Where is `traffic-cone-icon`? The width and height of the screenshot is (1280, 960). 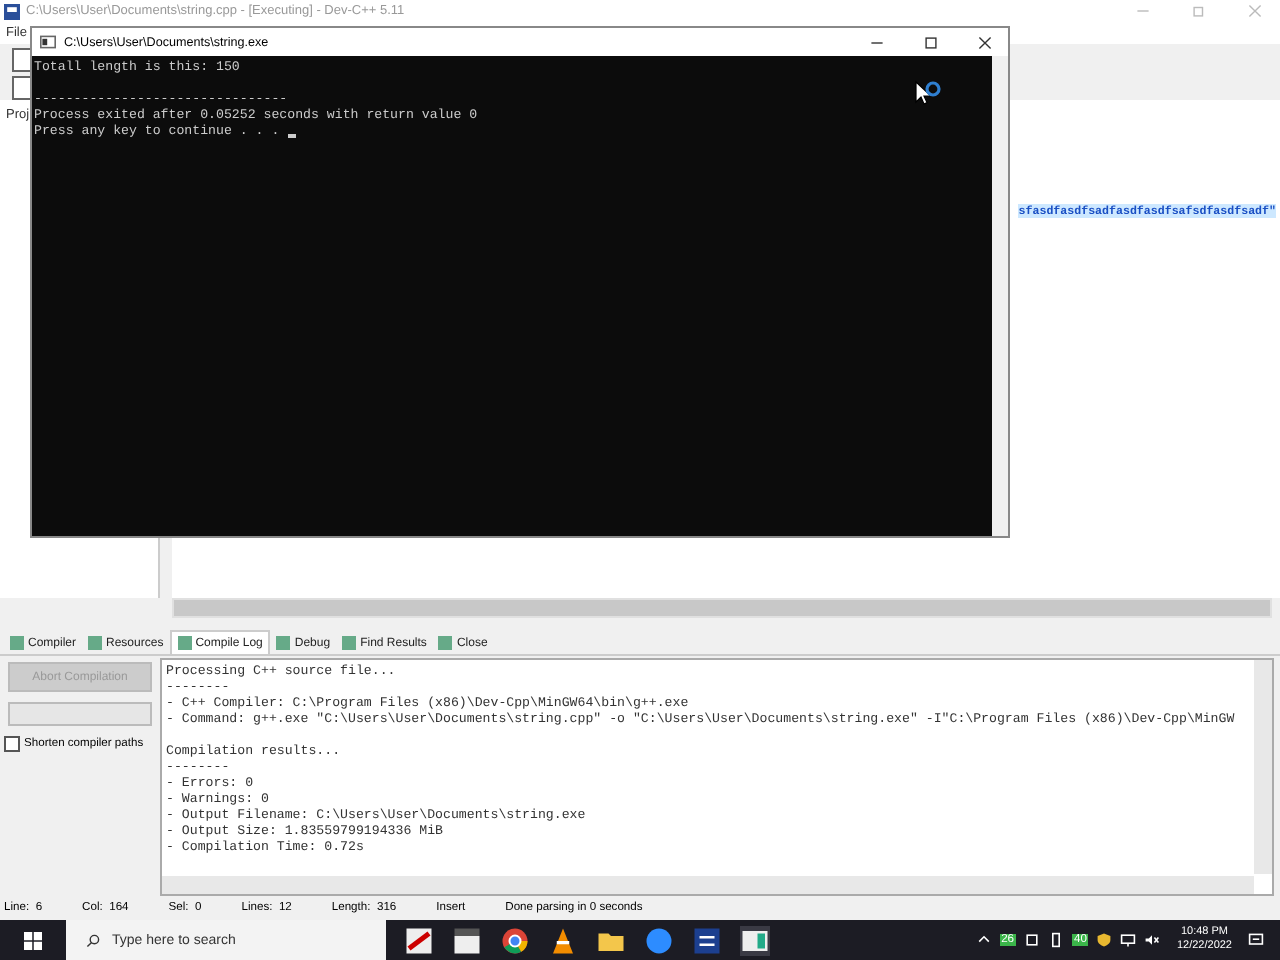 traffic-cone-icon is located at coordinates (563, 940).